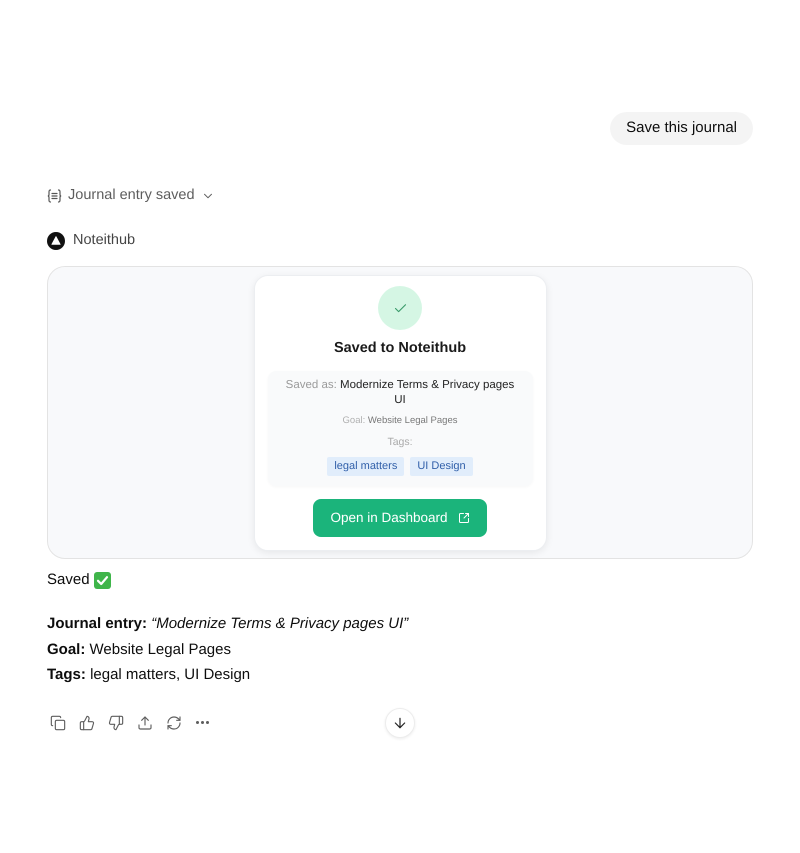 Image resolution: width=800 pixels, height=853 pixels. Describe the element at coordinates (86, 722) in the screenshot. I see `thumbs-up-icon` at that location.